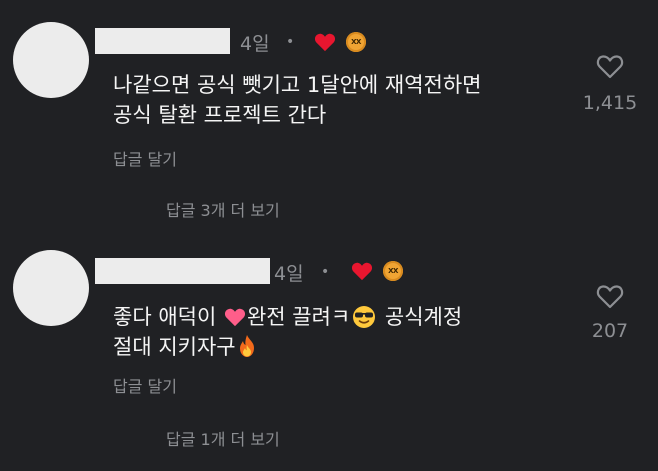  Describe the element at coordinates (335, 347) in the screenshot. I see `comment-text-line: 절대 지키자구` at that location.